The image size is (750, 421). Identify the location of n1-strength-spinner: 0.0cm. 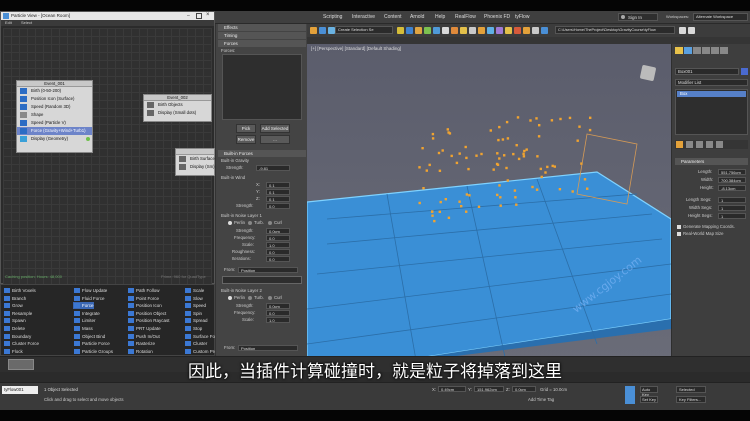
(278, 231).